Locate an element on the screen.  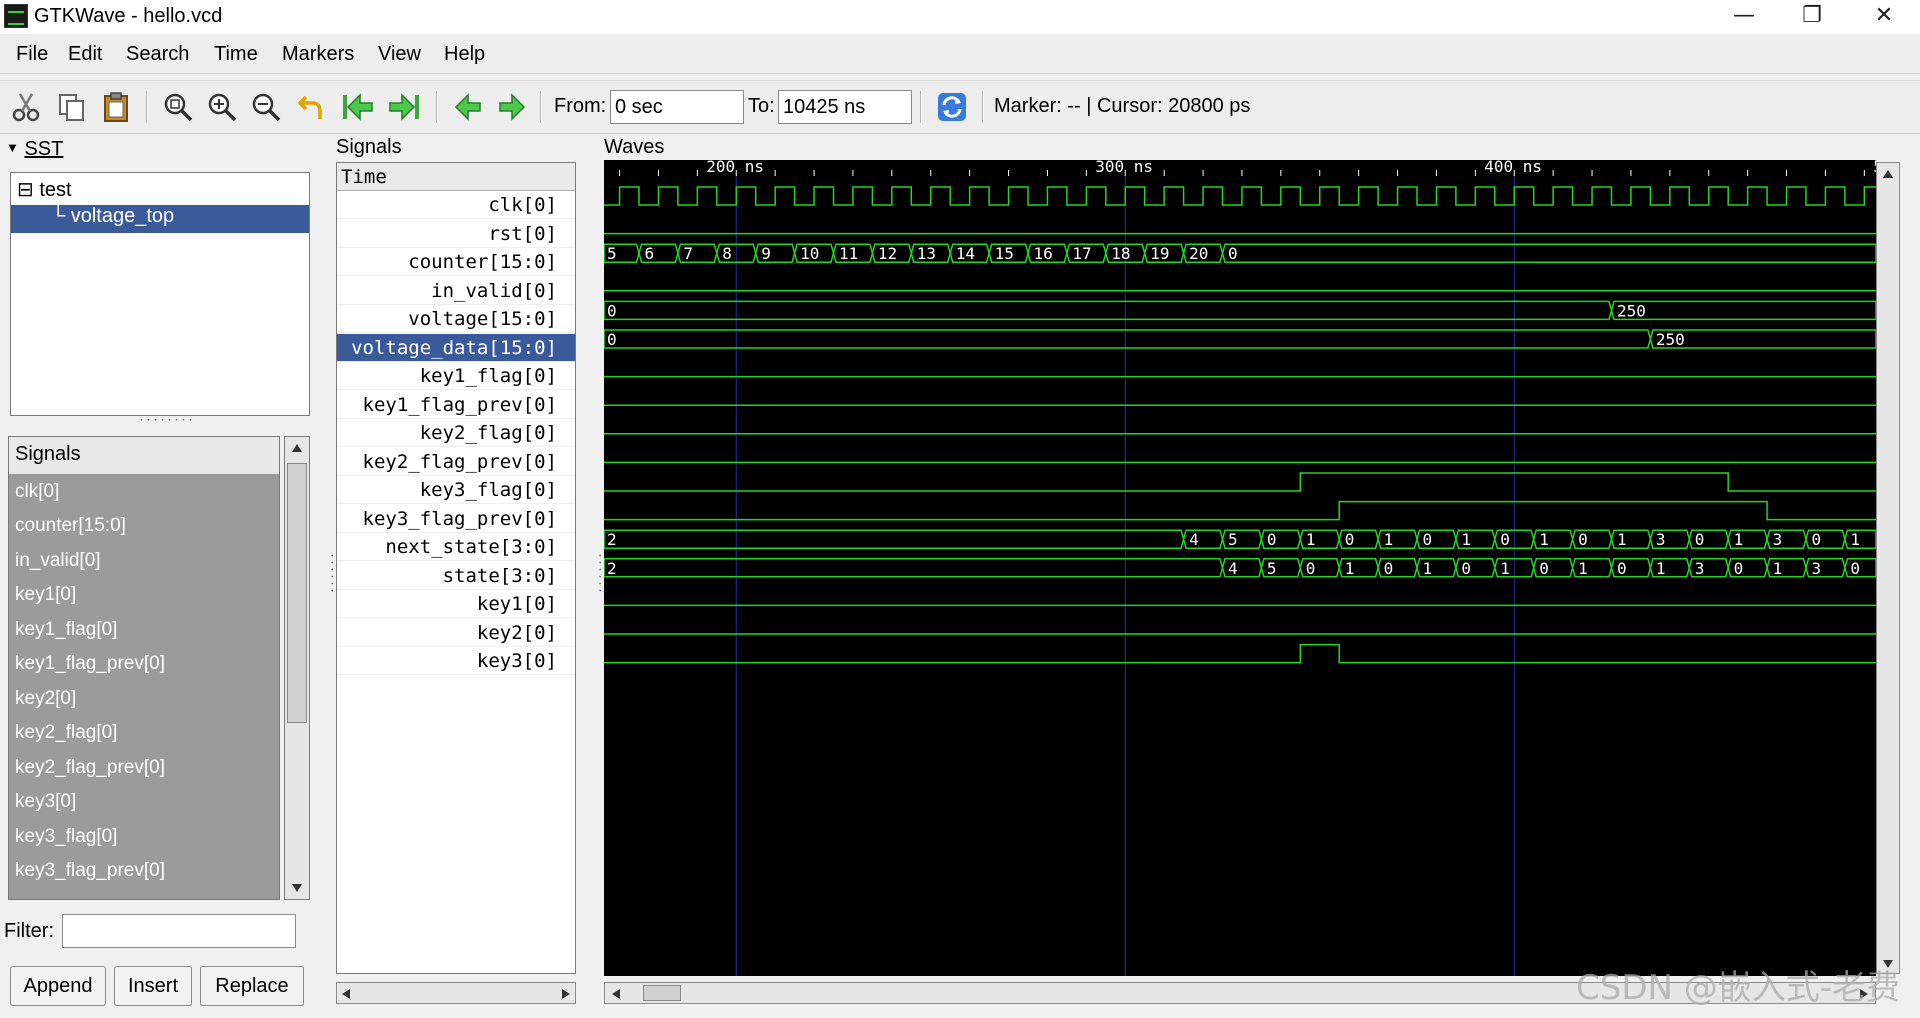
signal-name-row: key2_flag_prev[0] is located at coordinates (456, 462).